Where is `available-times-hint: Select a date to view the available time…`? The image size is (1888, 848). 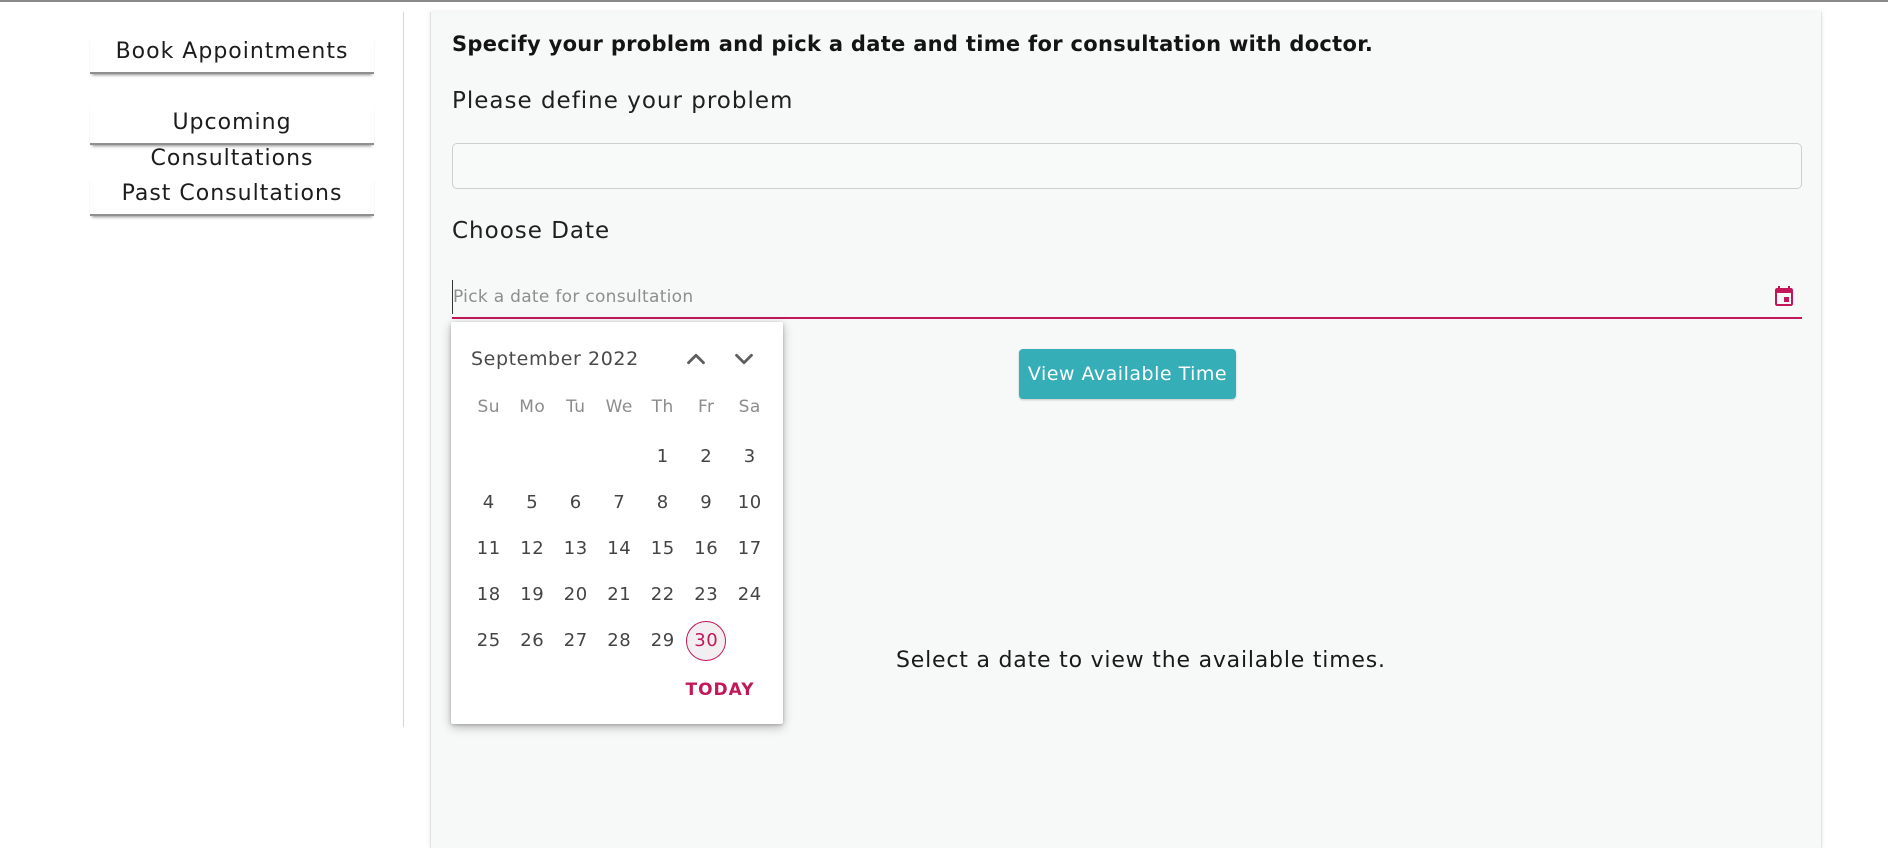 available-times-hint: Select a date to view the available time… is located at coordinates (1141, 660).